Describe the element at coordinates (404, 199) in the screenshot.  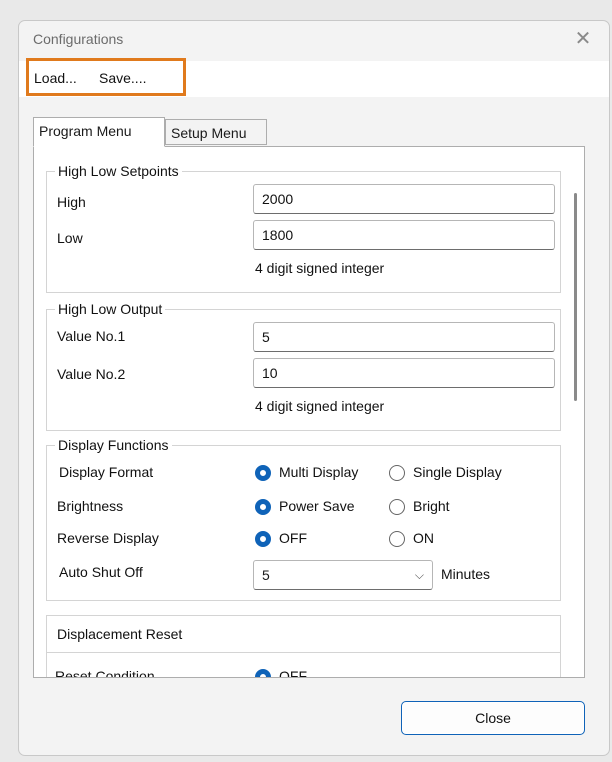
I see `high-field: 2000` at that location.